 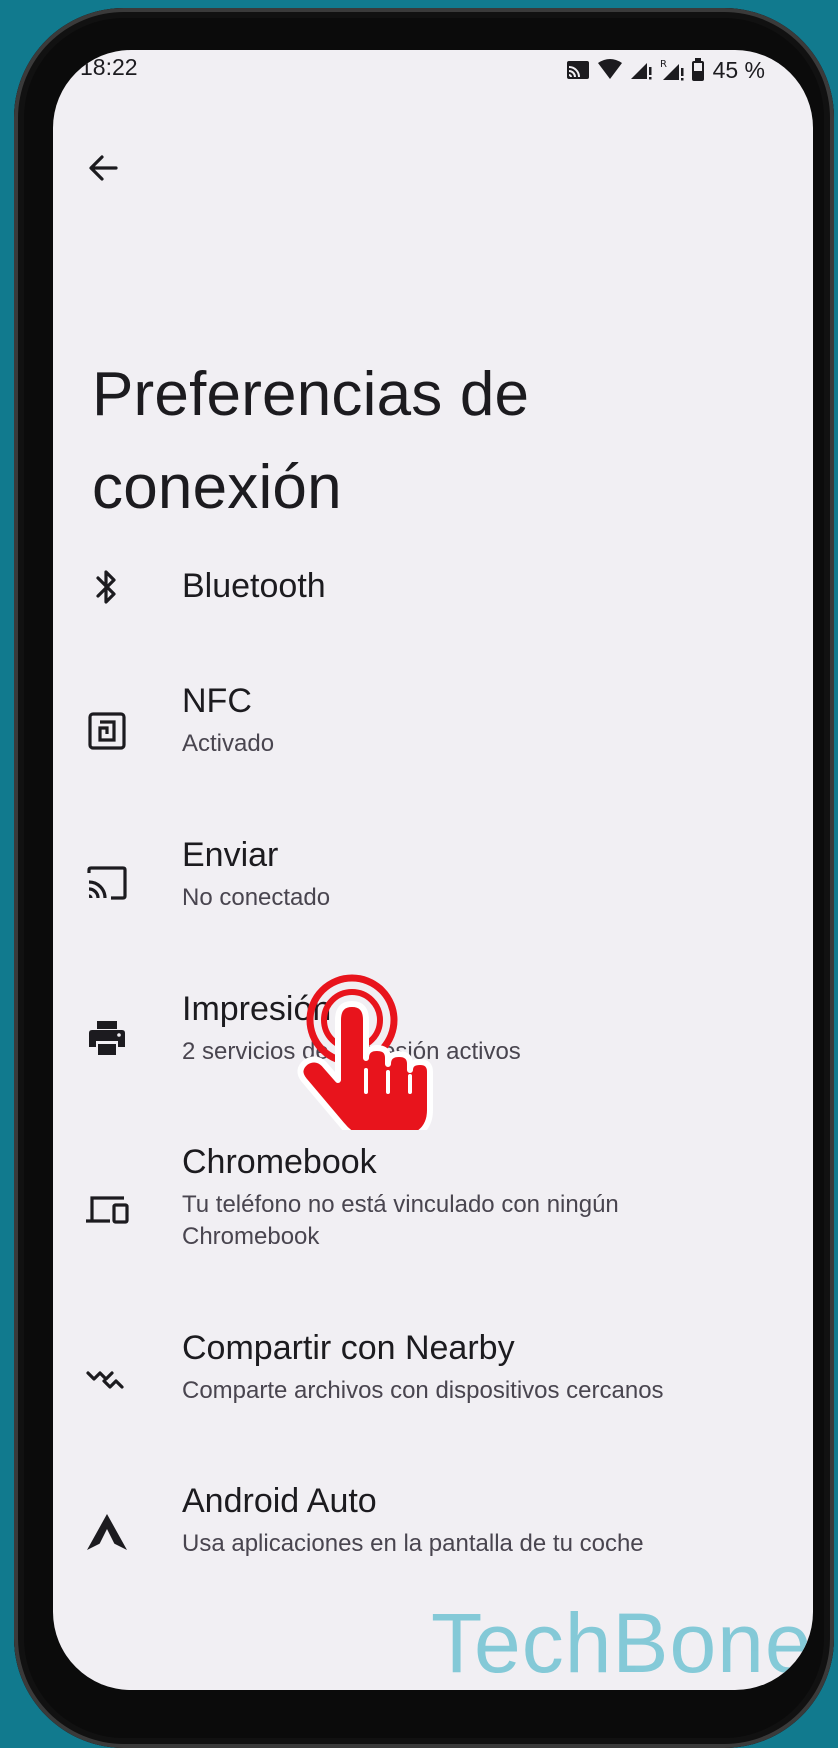 I want to click on arrow-back-icon, so click(x=103, y=168).